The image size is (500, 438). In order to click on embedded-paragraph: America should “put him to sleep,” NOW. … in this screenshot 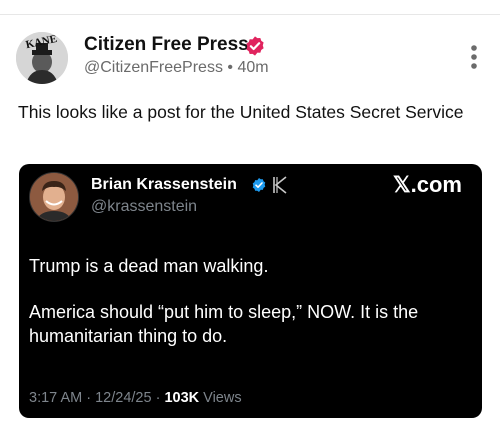, I will do `click(224, 324)`.